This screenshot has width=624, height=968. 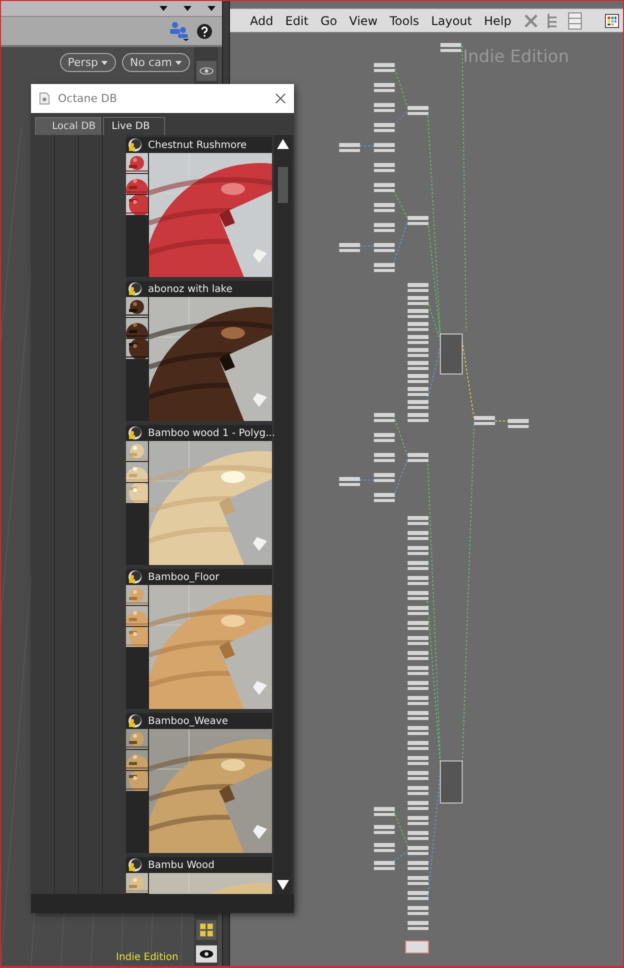 I want to click on scroll-down-icon, so click(x=283, y=885).